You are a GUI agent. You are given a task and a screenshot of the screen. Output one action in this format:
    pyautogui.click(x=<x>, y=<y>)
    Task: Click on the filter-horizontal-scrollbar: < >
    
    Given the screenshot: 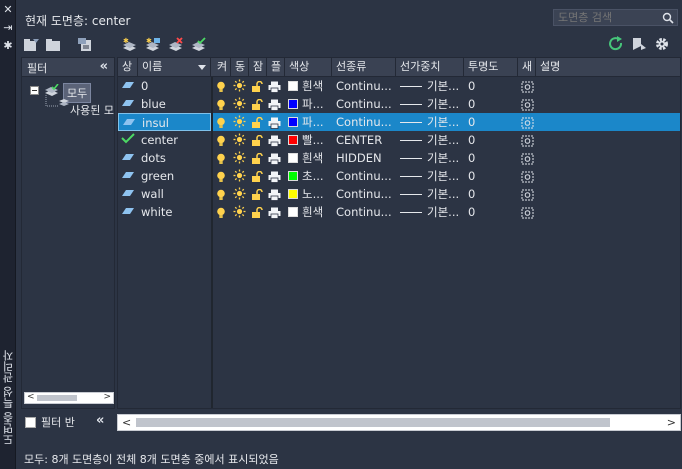 What is the action you would take?
    pyautogui.click(x=69, y=398)
    